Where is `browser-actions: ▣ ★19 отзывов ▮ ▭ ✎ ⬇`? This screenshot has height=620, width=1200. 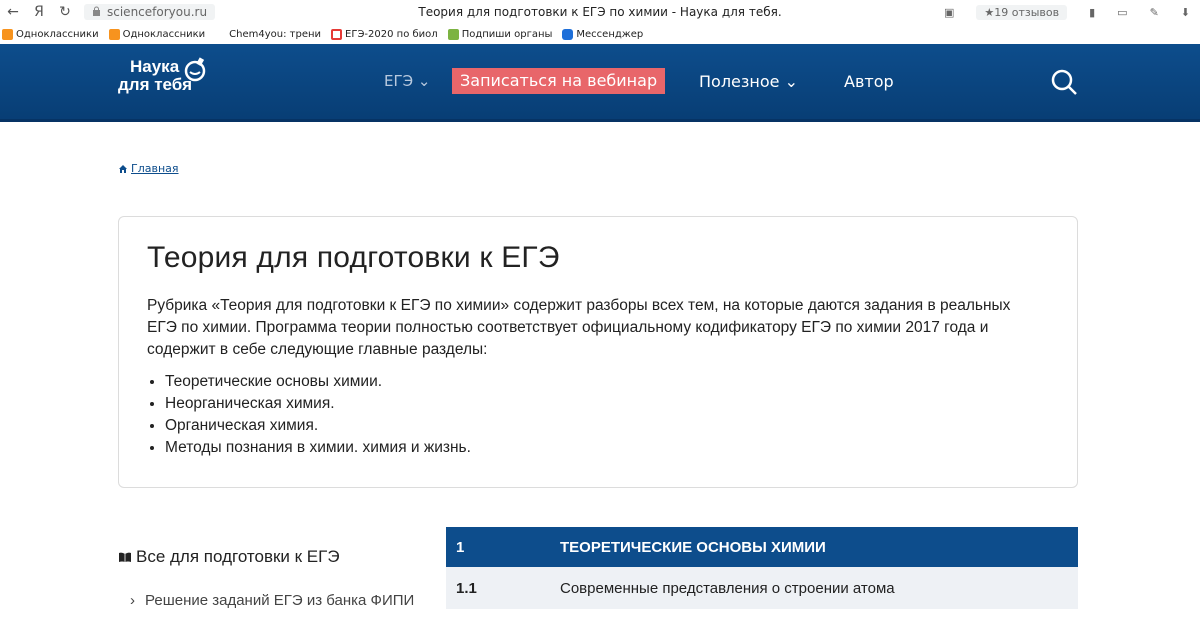
browser-actions: ▣ ★19 отзывов ▮ ▭ ✎ ⬇ is located at coordinates (1067, 12).